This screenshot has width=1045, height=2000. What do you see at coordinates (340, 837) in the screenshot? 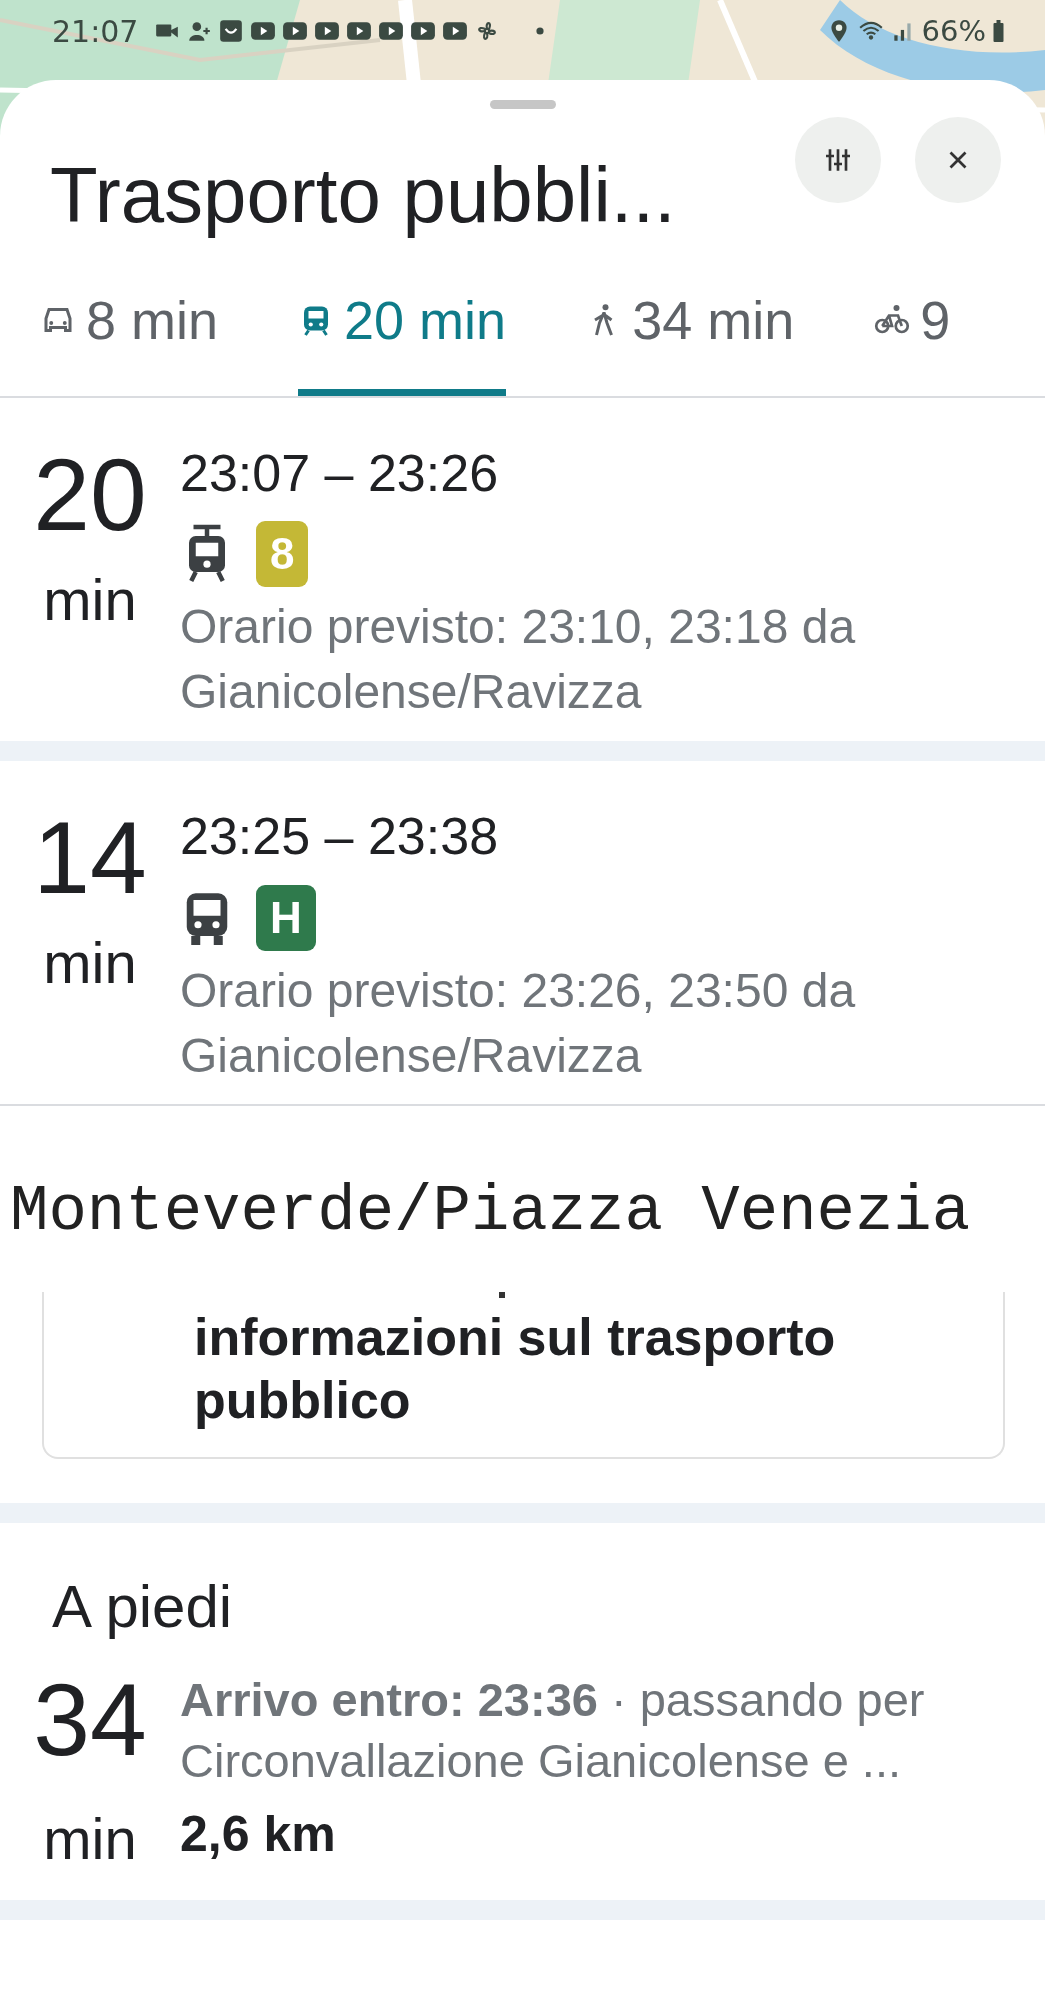
I see `route-times: 23:25 – 23:38` at bounding box center [340, 837].